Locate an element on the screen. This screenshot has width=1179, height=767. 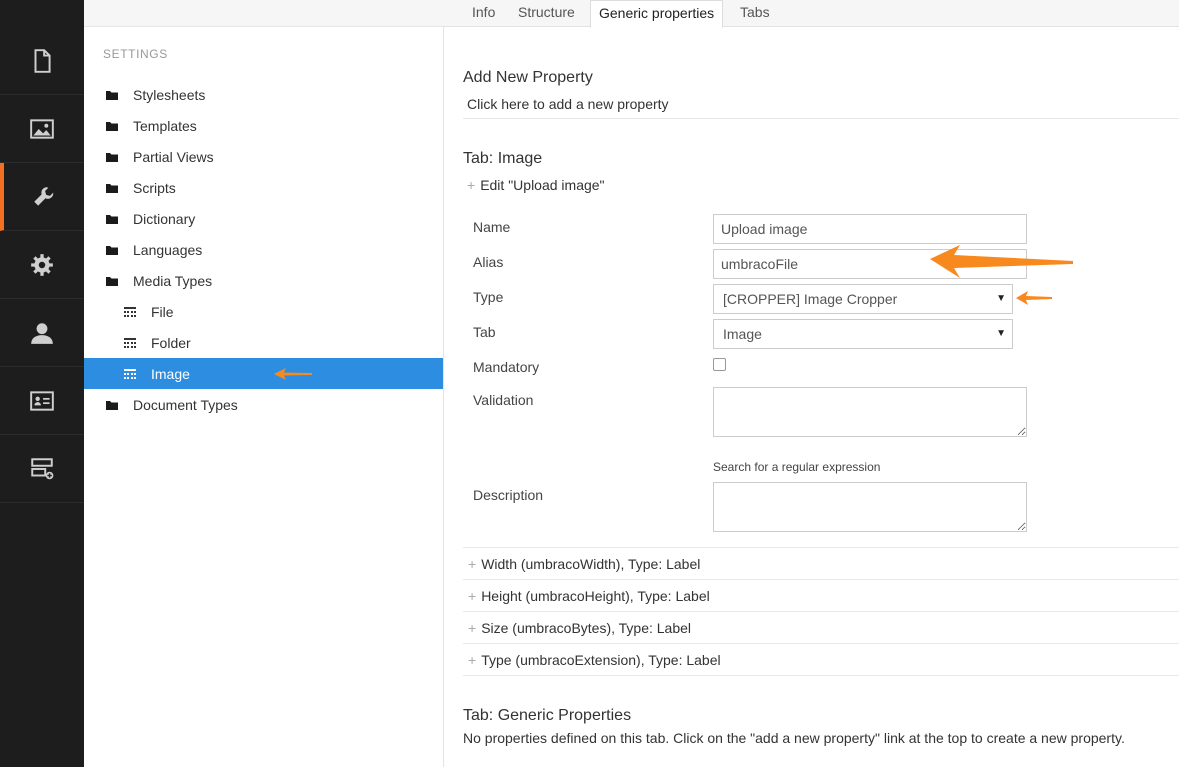
add-new-property-title: Add New Property is located at coordinates (528, 77).